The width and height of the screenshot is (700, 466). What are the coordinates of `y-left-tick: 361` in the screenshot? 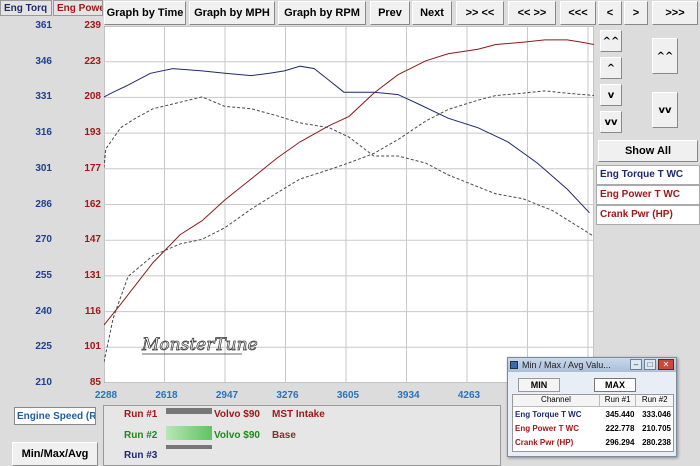 It's located at (43, 25).